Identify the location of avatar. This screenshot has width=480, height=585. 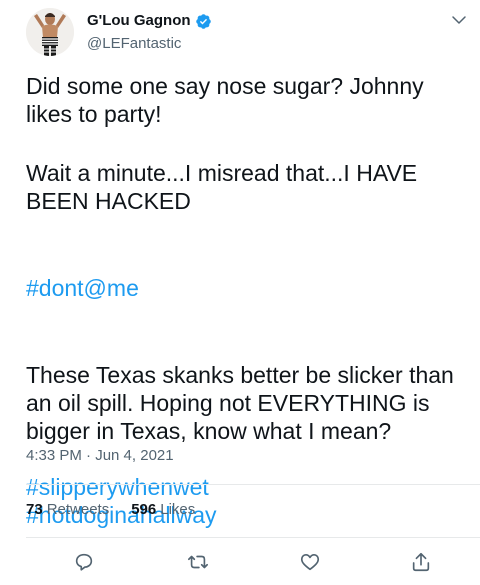
(50, 32).